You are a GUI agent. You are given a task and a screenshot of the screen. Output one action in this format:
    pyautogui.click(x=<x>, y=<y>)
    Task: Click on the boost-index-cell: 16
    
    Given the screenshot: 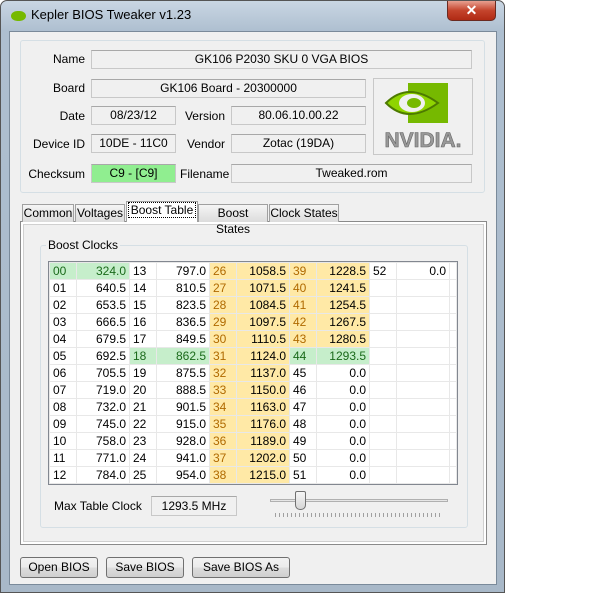 What is the action you would take?
    pyautogui.click(x=143, y=322)
    